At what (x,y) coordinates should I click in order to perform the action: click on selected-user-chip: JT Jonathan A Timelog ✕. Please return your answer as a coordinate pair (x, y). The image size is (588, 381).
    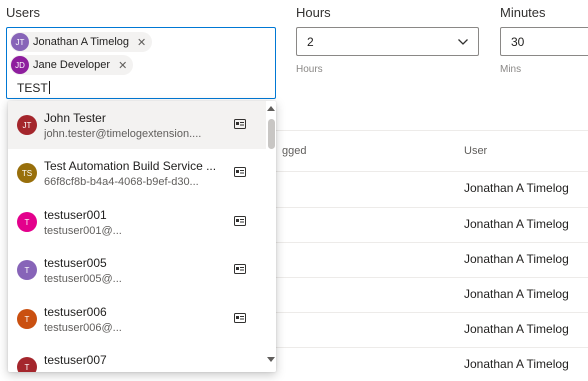
    Looking at the image, I should click on (81, 42).